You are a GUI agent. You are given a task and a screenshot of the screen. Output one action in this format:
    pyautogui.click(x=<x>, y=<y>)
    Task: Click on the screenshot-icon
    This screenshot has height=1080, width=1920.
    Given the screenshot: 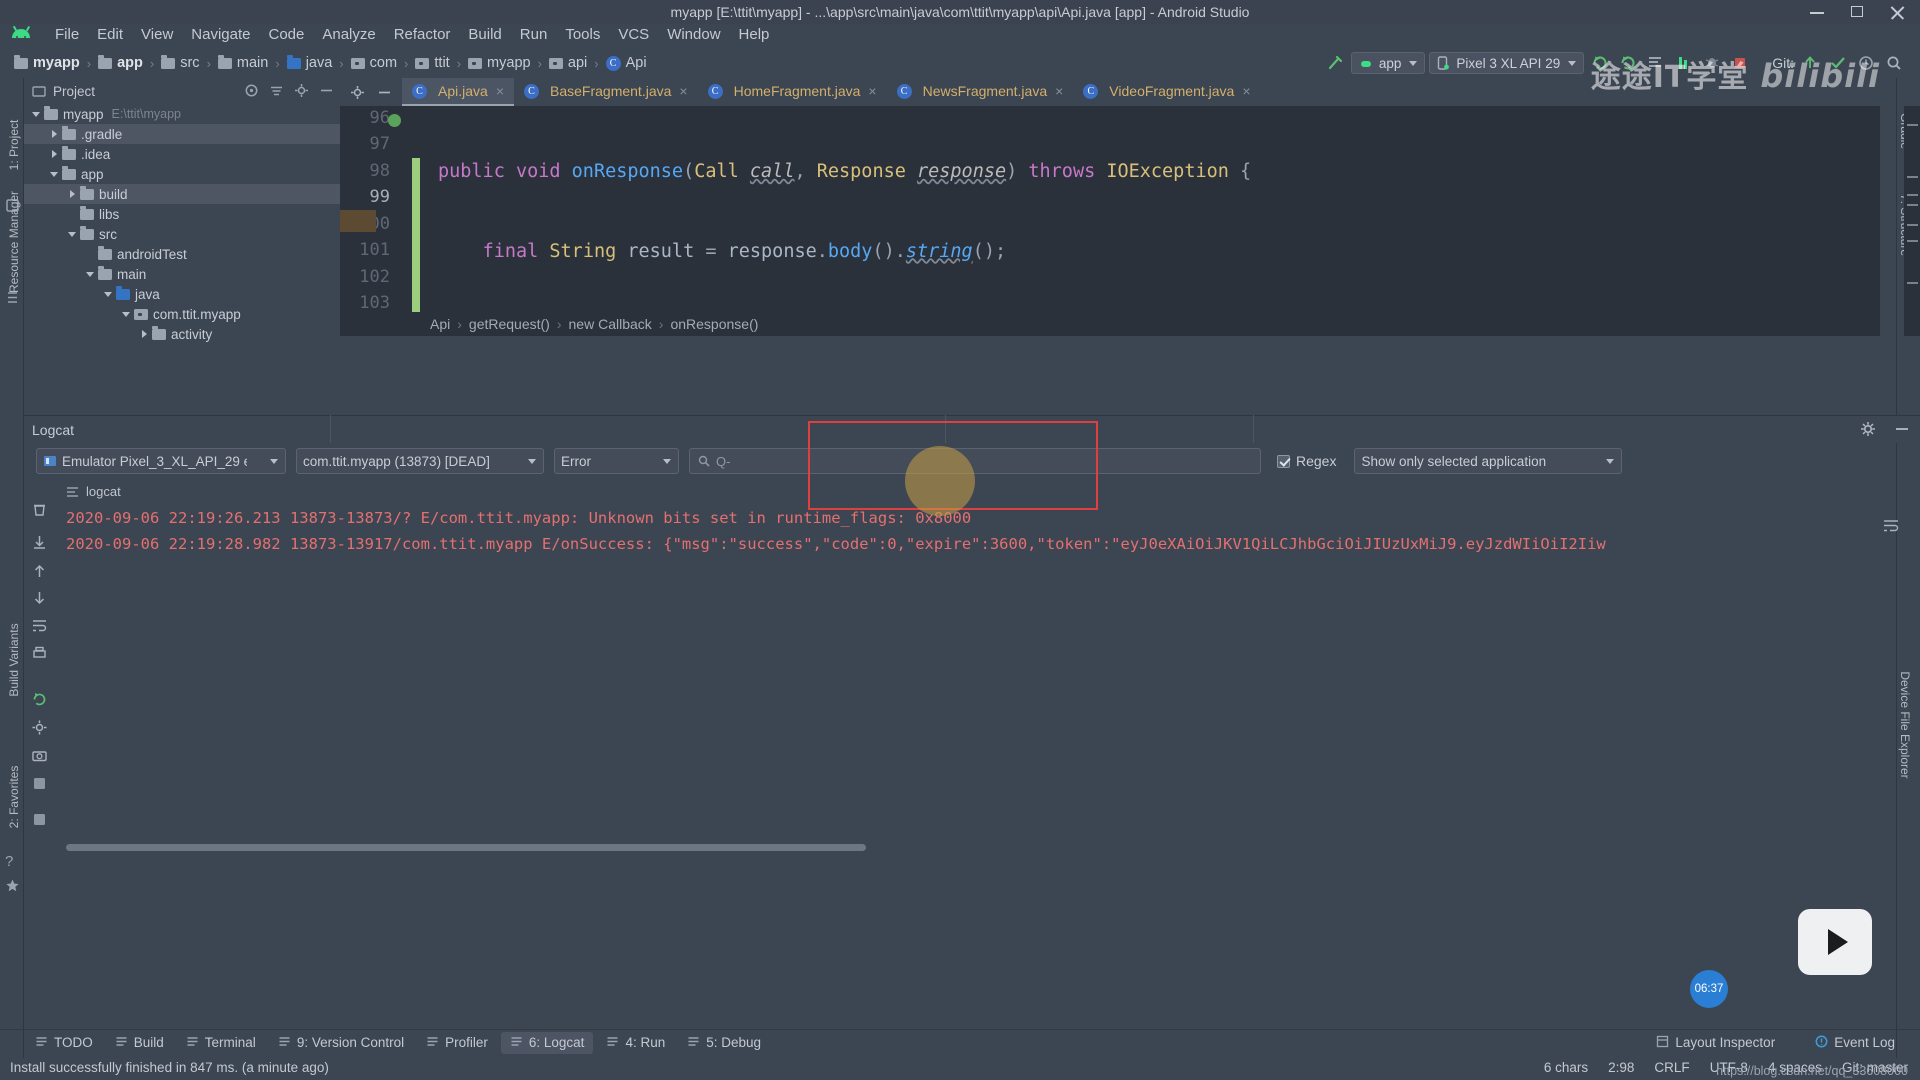 What is the action you would take?
    pyautogui.click(x=39, y=755)
    